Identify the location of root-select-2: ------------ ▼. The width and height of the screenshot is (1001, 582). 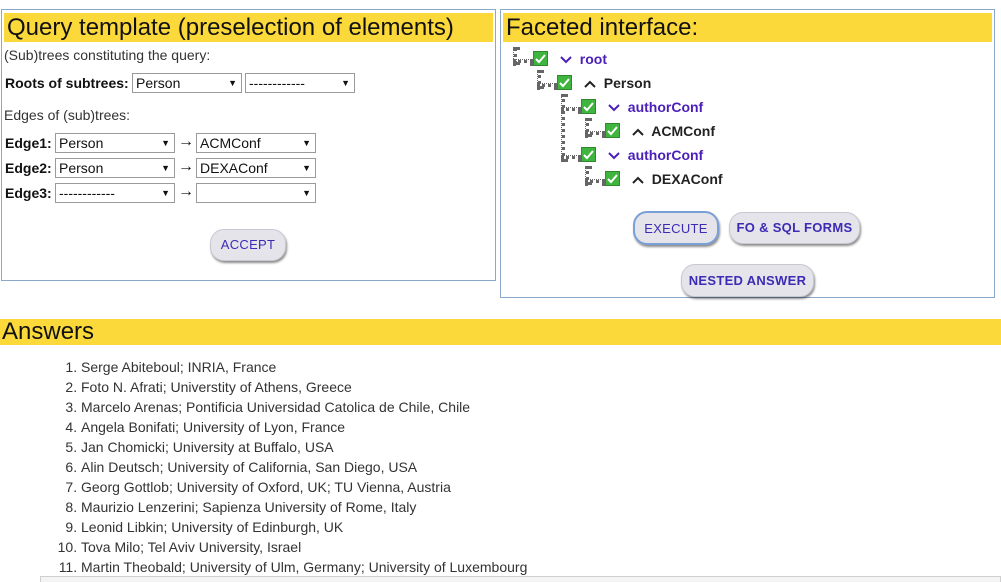
(300, 83).